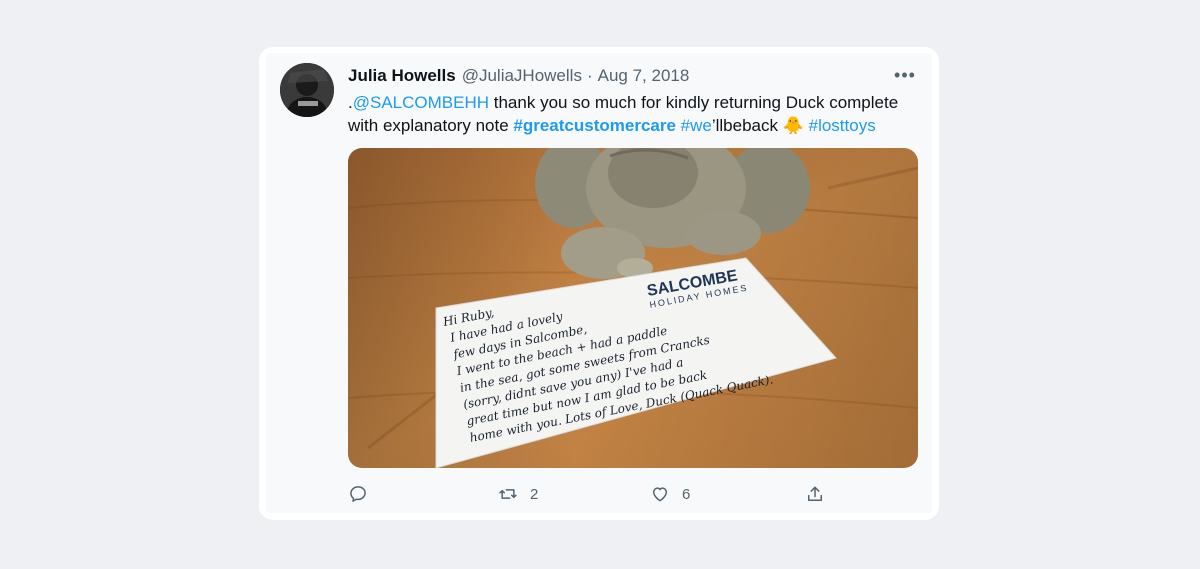 This screenshot has height=569, width=1200. Describe the element at coordinates (670, 494) in the screenshot. I see `like-button: 6` at that location.